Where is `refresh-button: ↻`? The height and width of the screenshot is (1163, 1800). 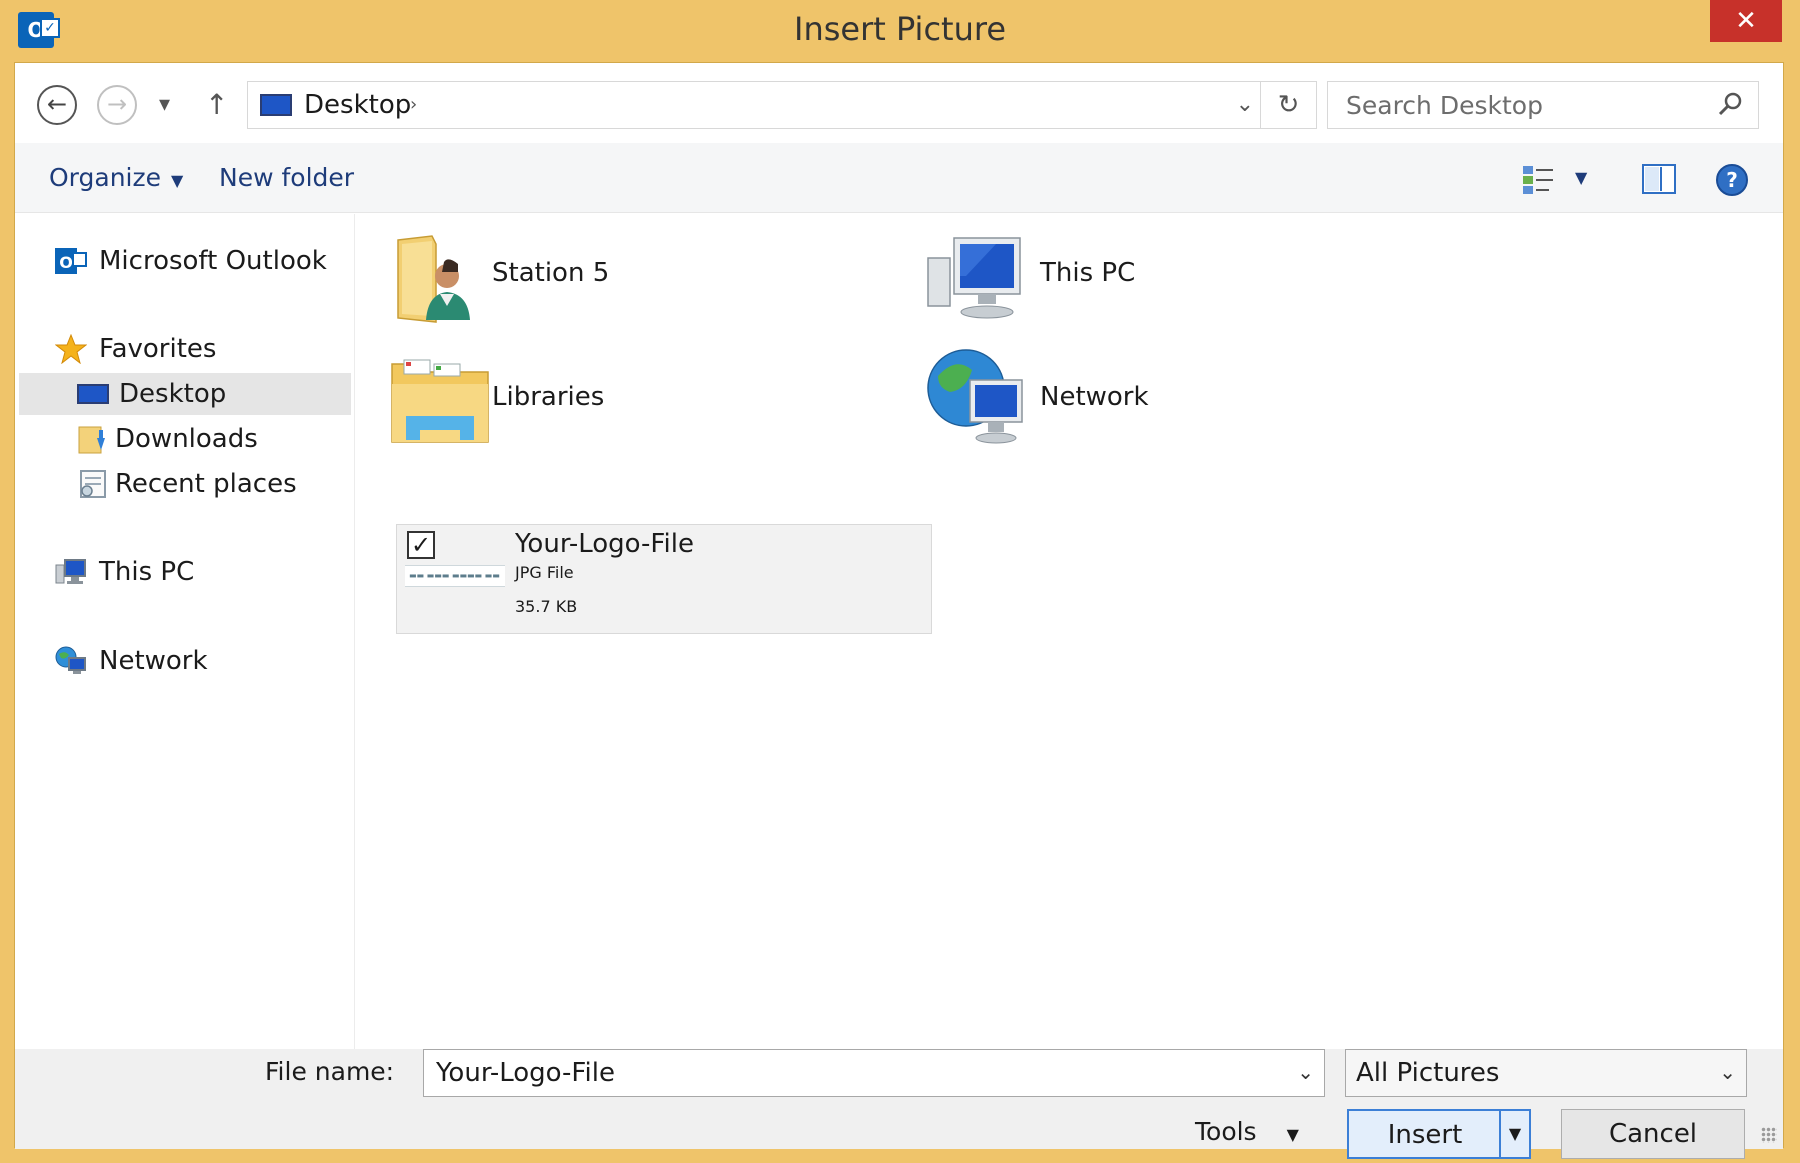
refresh-button: ↻ is located at coordinates (1288, 105).